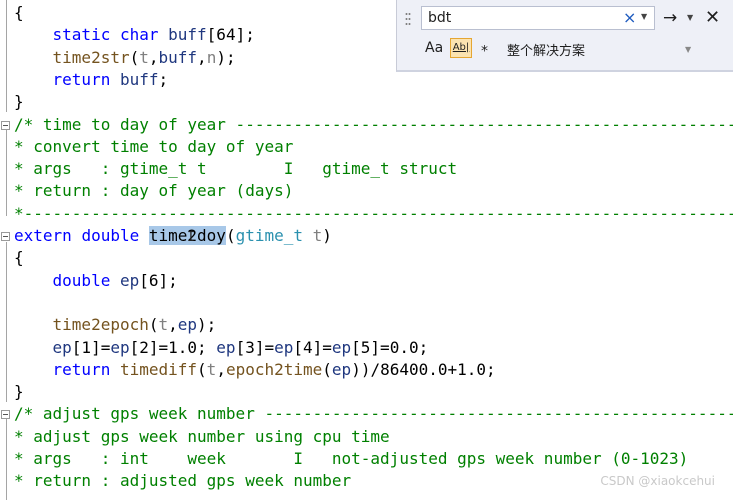 Image resolution: width=733 pixels, height=500 pixels. I want to click on find-next-icon: →, so click(670, 18).